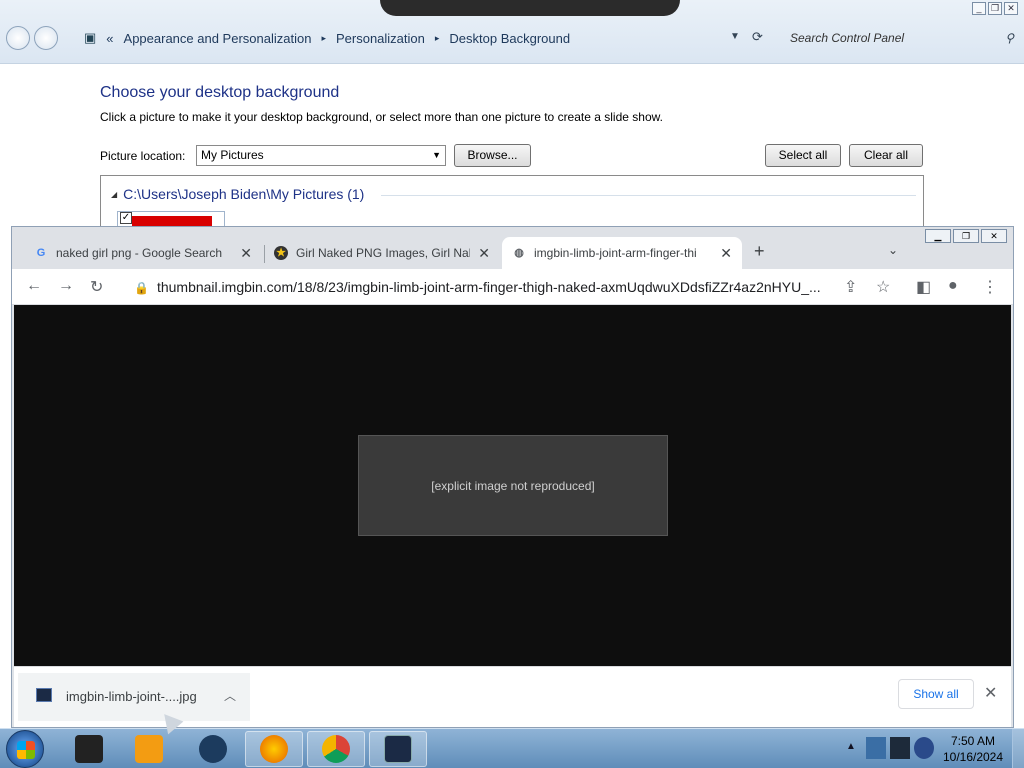 The height and width of the screenshot is (768, 1024). I want to click on clock-time: 7:50 AM, so click(973, 741).